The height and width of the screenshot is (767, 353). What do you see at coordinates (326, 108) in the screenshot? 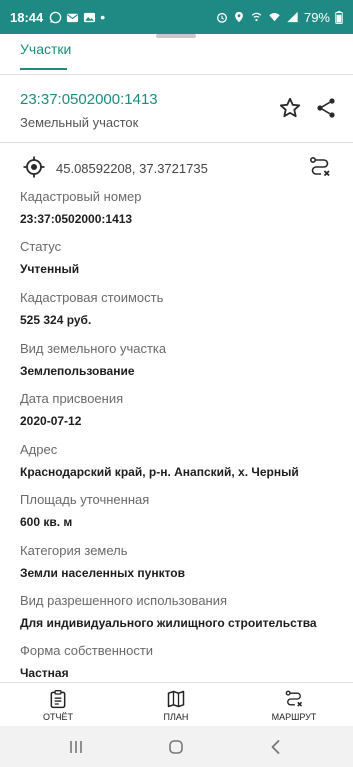
I see `share-icon` at bounding box center [326, 108].